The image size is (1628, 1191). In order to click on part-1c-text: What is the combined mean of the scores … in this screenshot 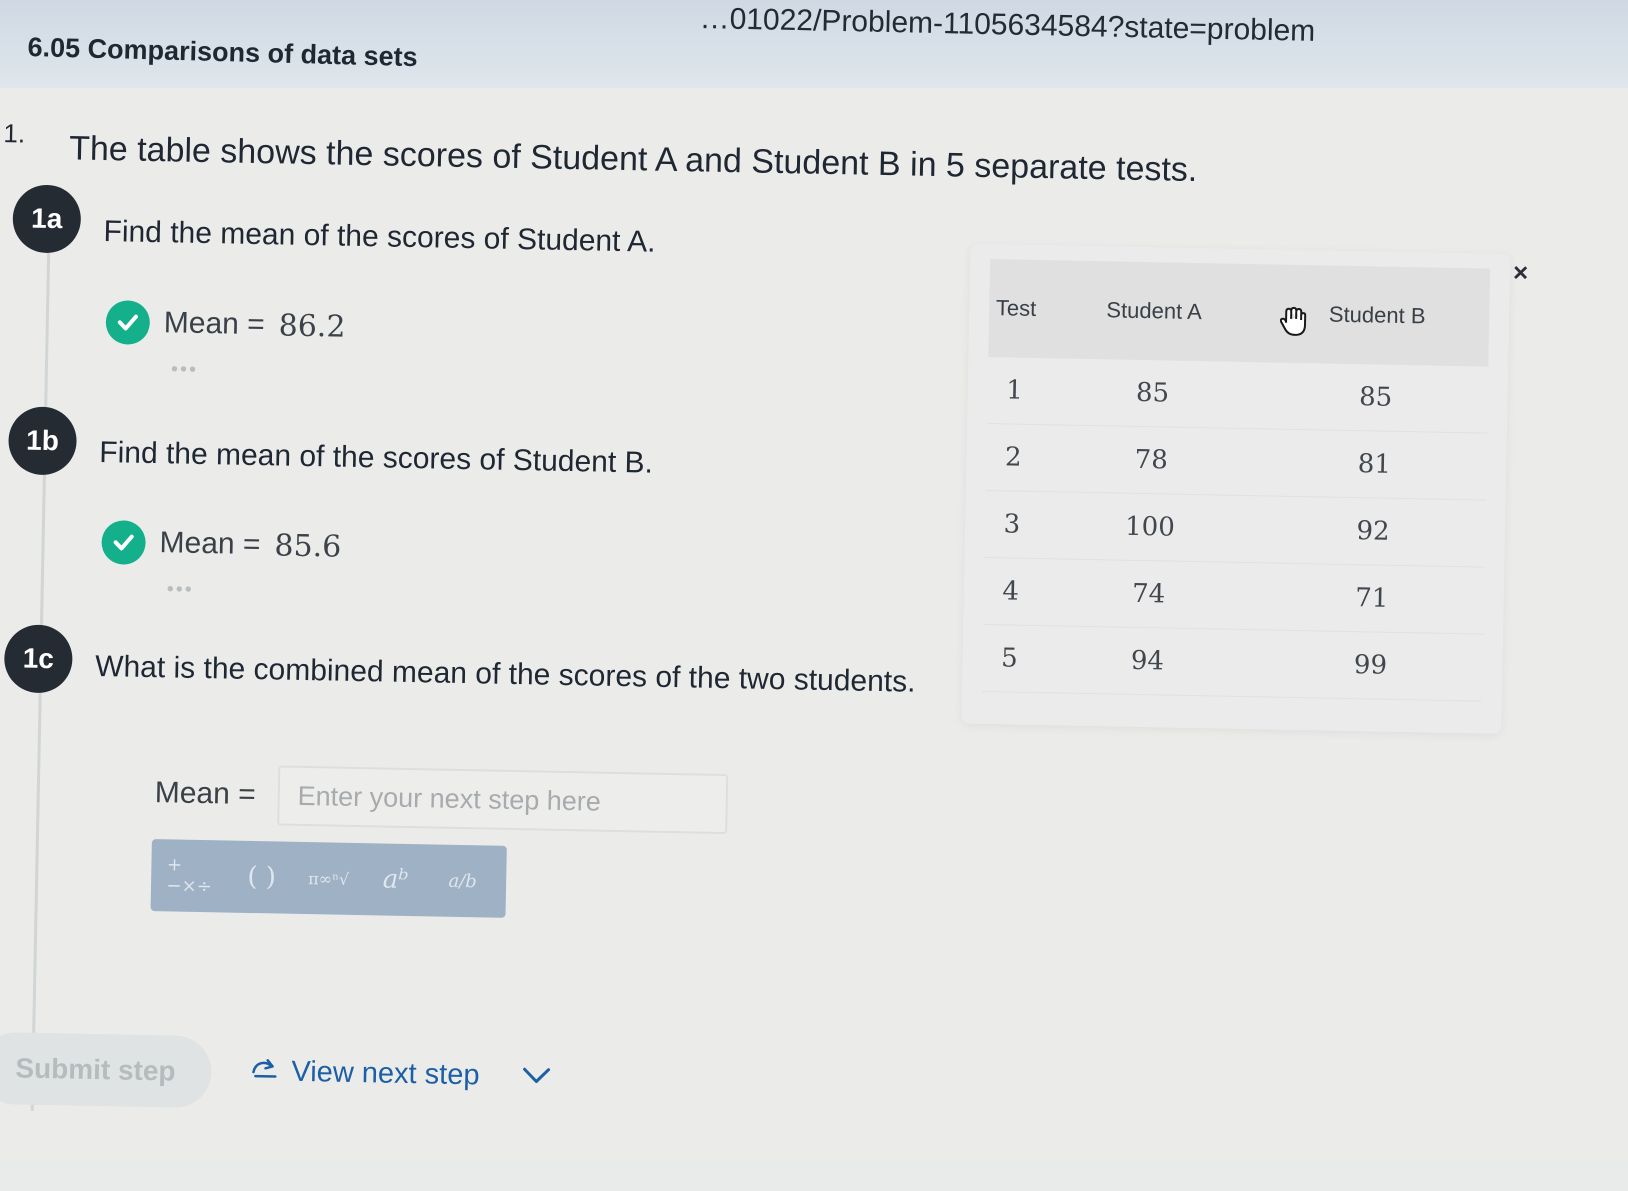, I will do `click(505, 674)`.